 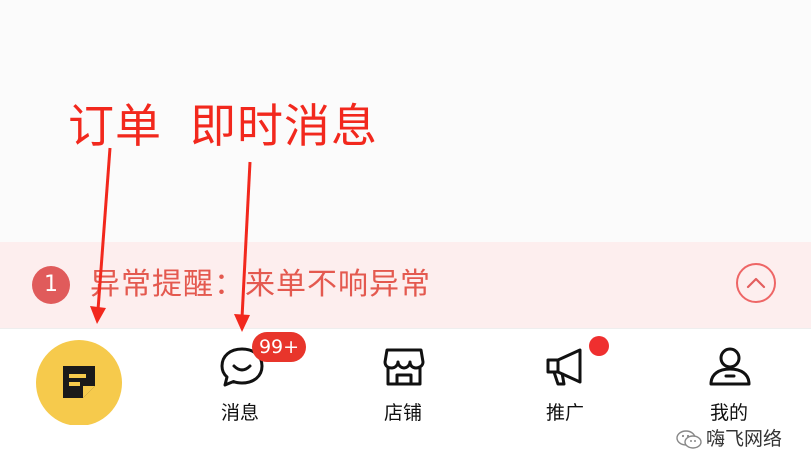 What do you see at coordinates (104, 229) in the screenshot?
I see `arrow-to-orders` at bounding box center [104, 229].